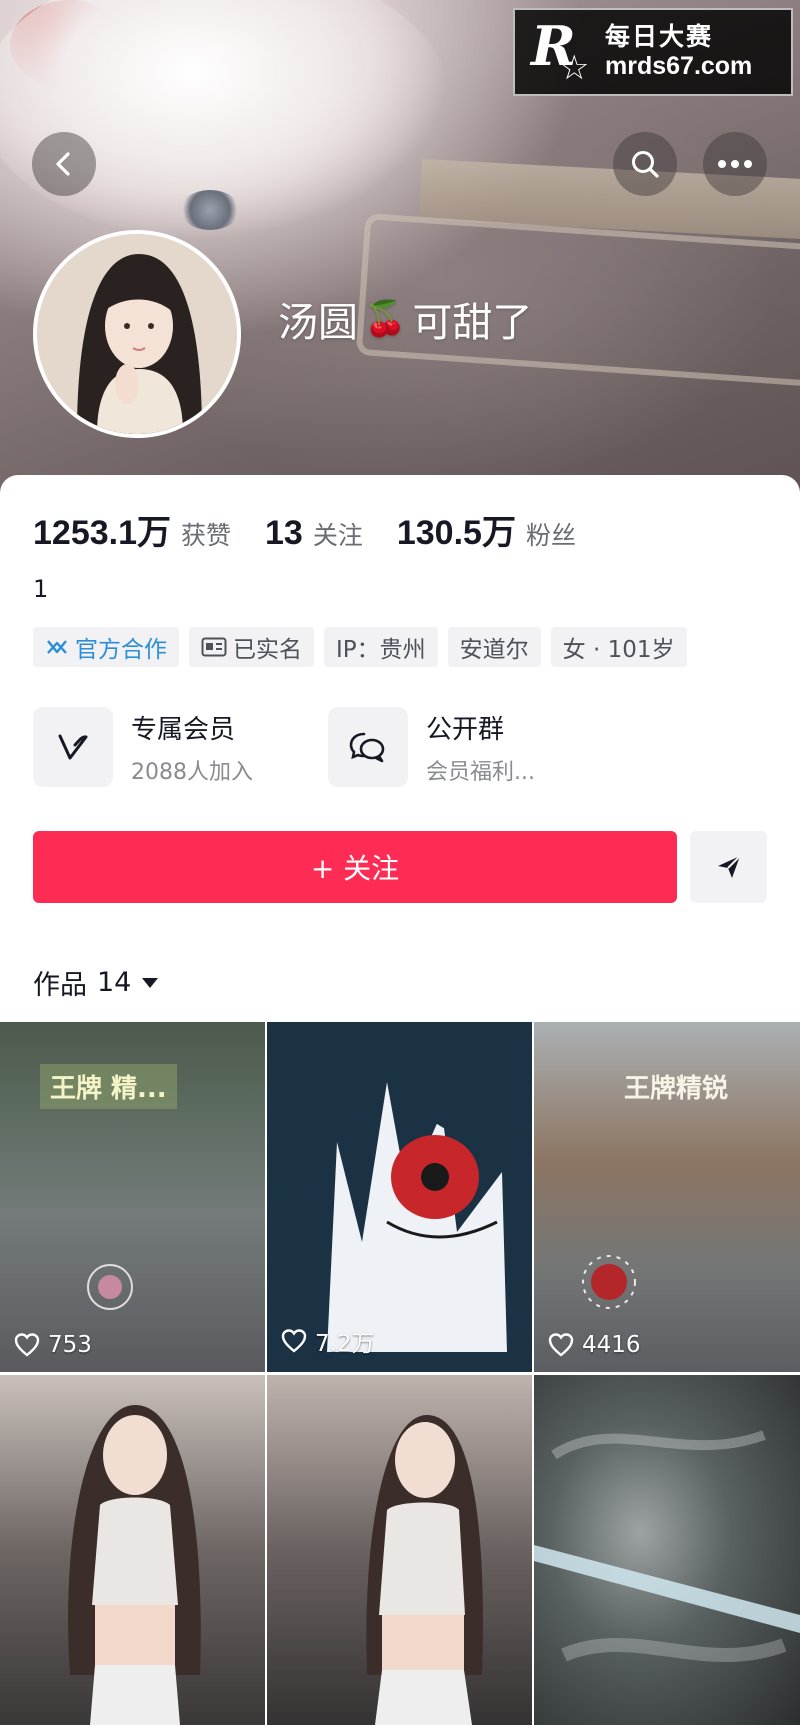  I want to click on tag-label: 官方合作, so click(121, 650).